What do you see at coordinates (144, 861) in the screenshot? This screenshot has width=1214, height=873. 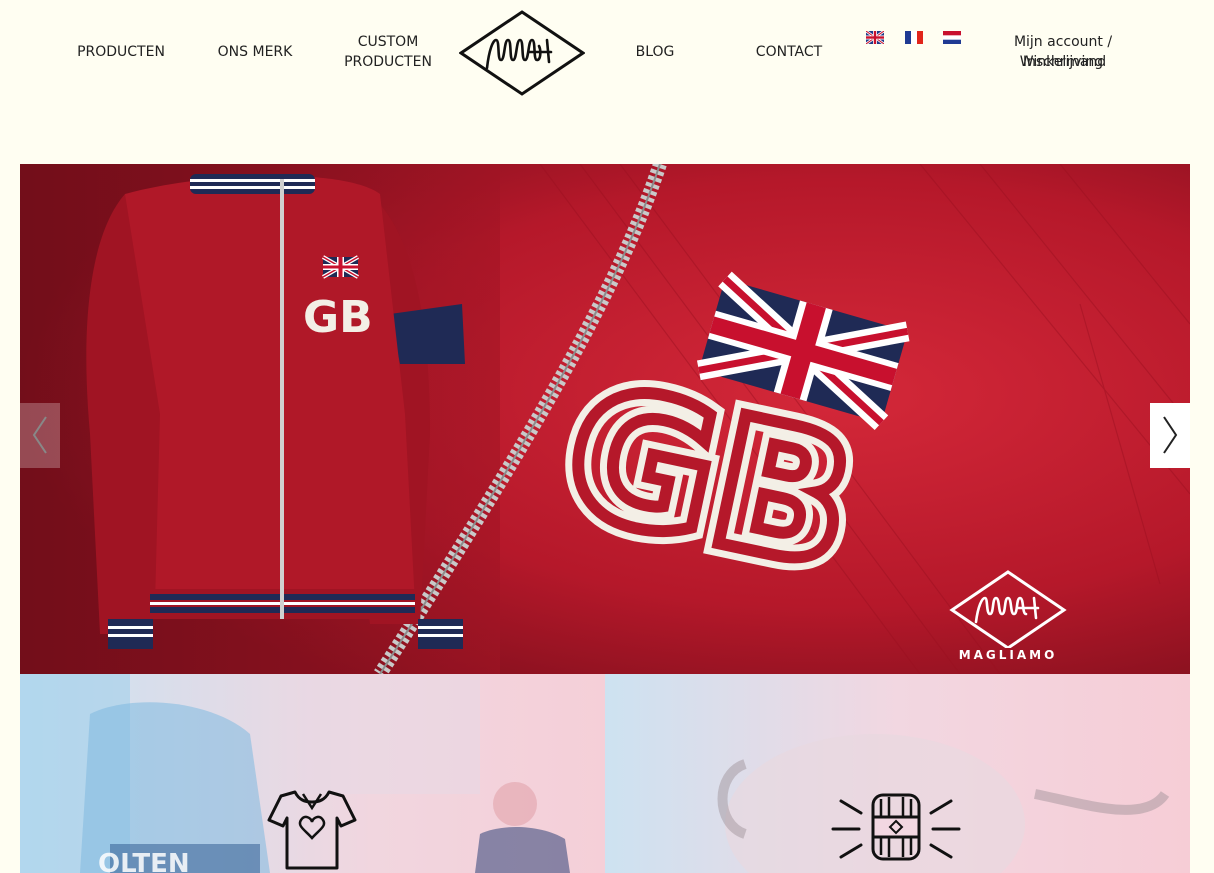 I see `tile-left-jersey-text: OLTEN` at bounding box center [144, 861].